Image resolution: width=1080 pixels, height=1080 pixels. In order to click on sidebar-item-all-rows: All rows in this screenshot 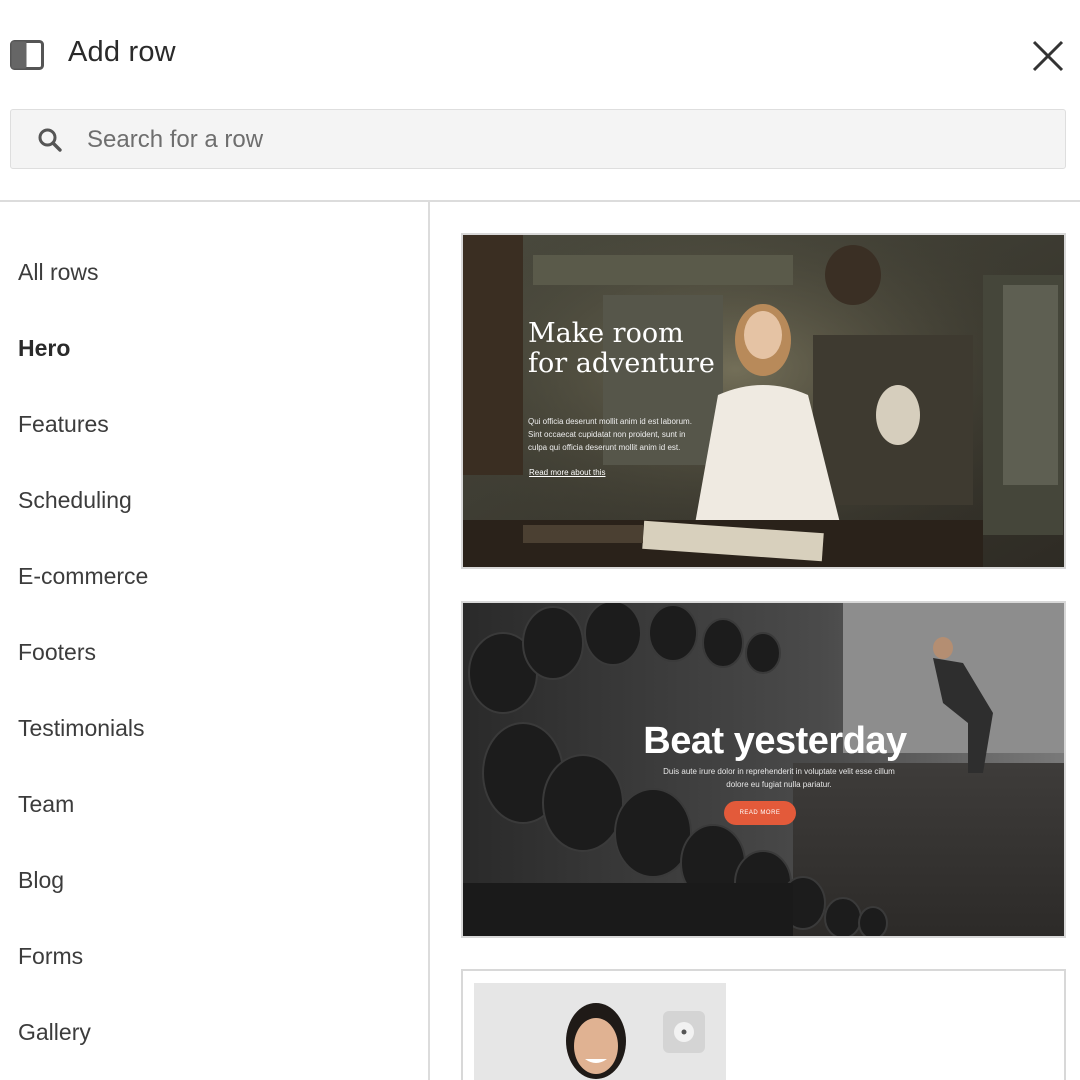, I will do `click(58, 272)`.